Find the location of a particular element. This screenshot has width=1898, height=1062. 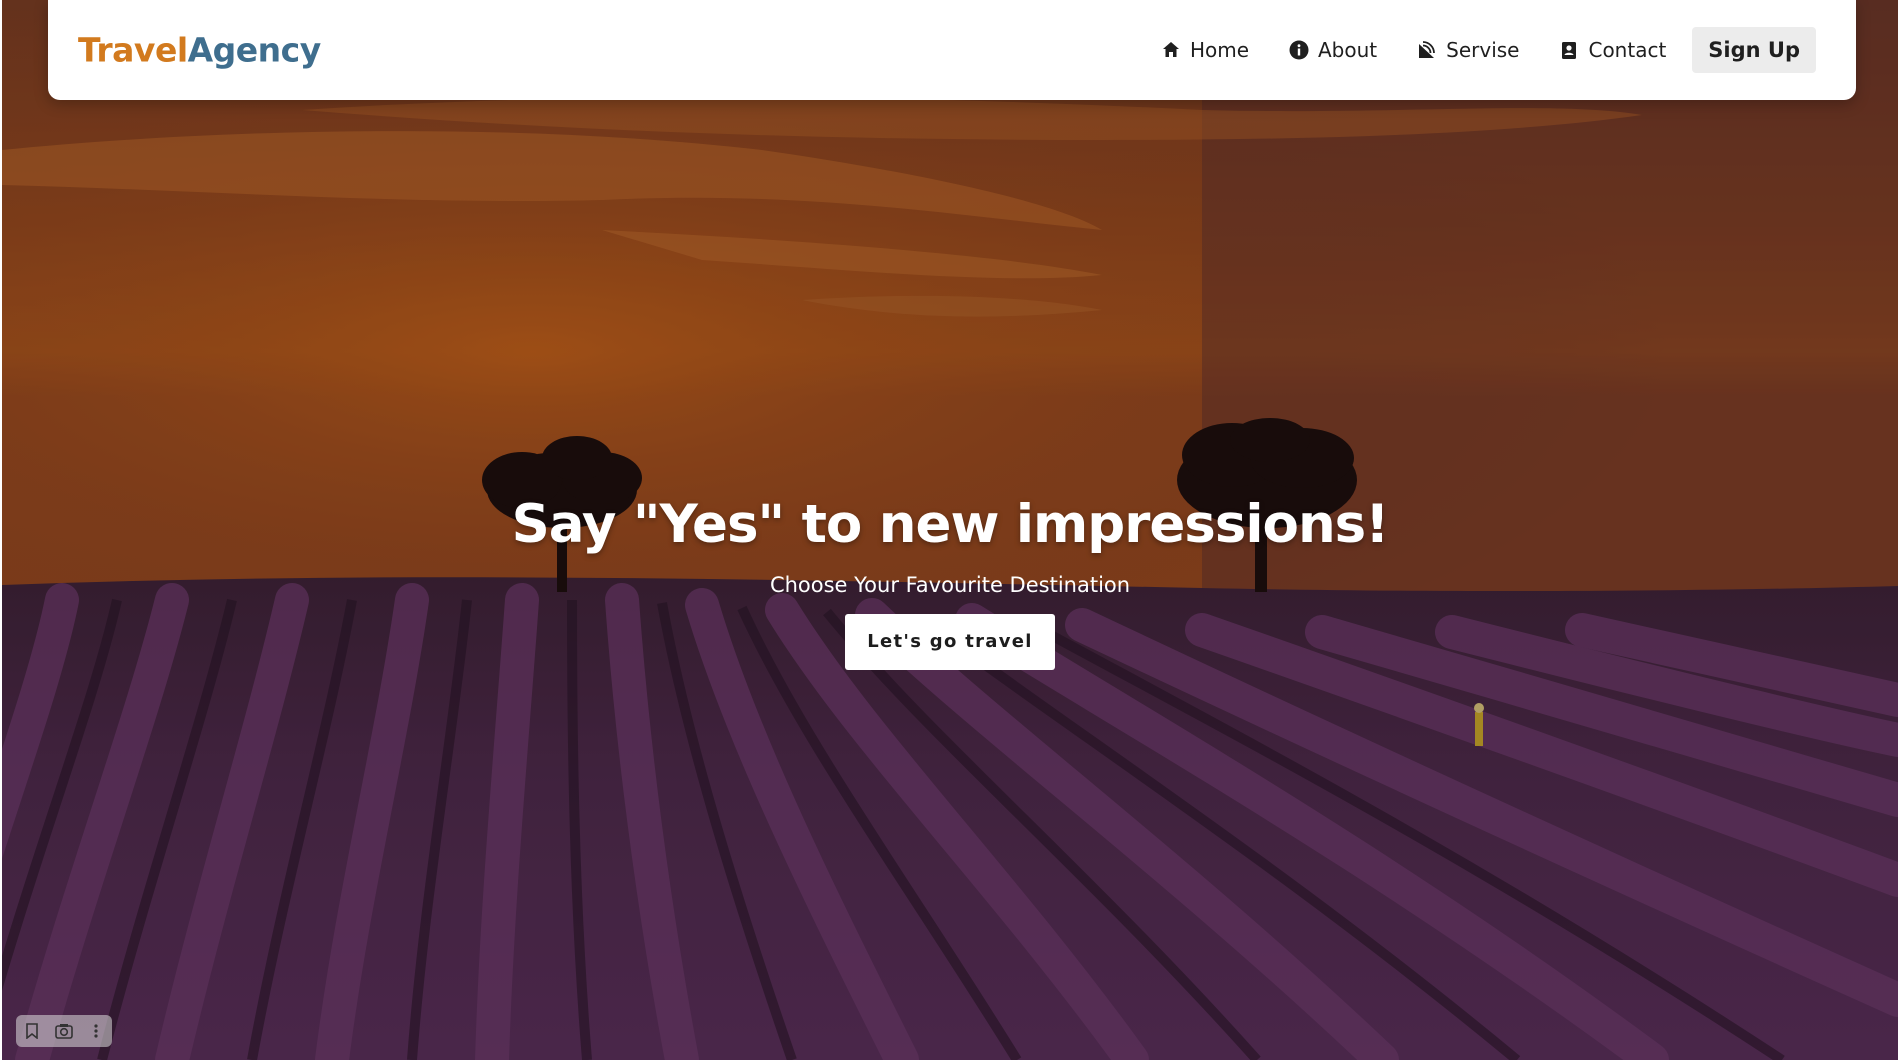

more-vertical-icon is located at coordinates (96, 1031).